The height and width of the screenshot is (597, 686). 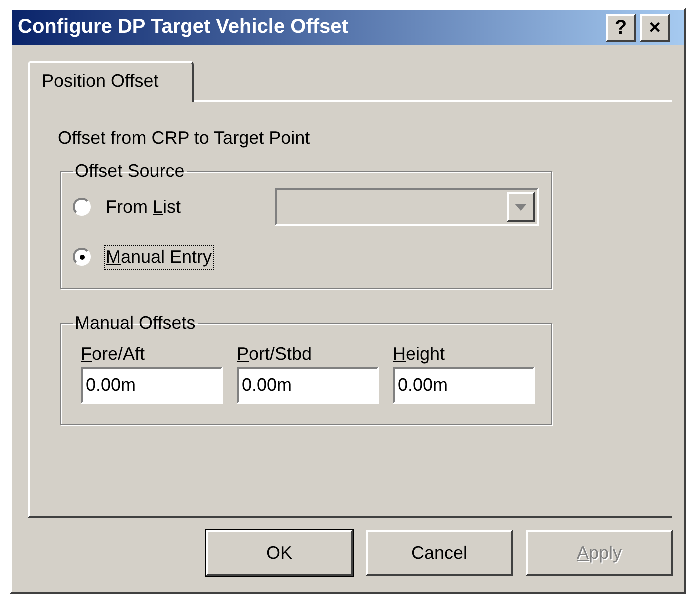 What do you see at coordinates (621, 28) in the screenshot?
I see `help-button: ?` at bounding box center [621, 28].